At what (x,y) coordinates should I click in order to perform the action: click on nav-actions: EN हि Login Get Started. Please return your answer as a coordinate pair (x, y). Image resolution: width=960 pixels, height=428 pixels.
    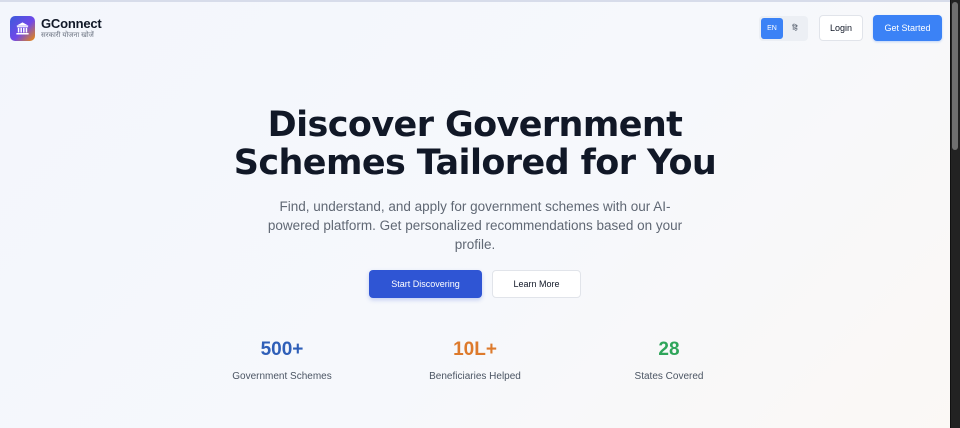
    Looking at the image, I should click on (850, 28).